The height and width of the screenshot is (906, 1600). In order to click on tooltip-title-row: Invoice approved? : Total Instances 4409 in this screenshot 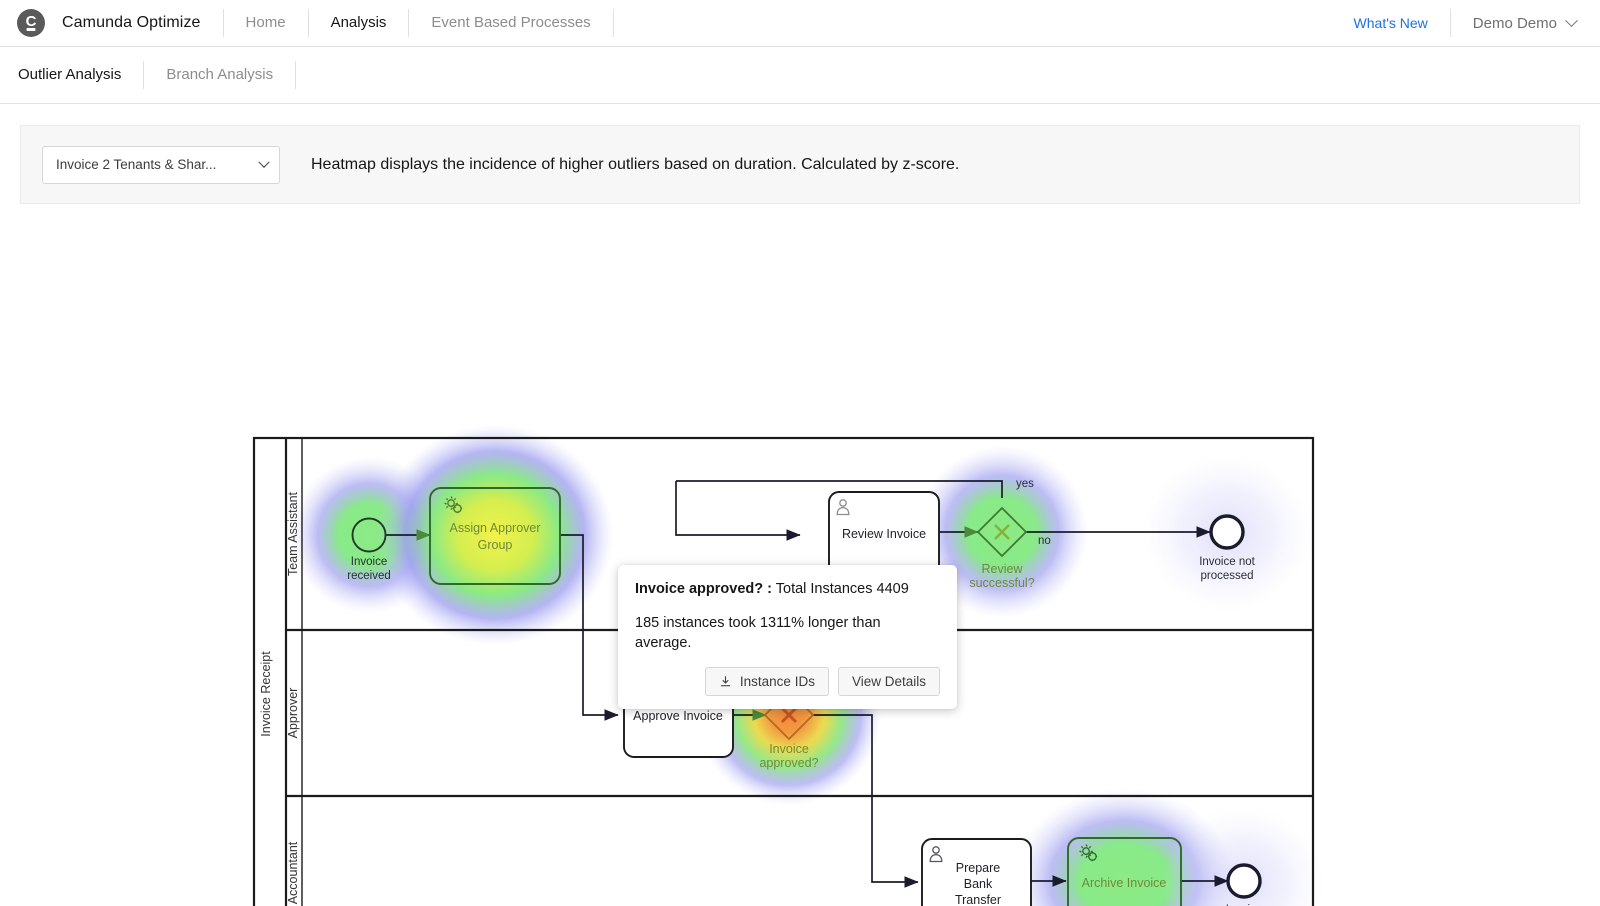, I will do `click(787, 589)`.